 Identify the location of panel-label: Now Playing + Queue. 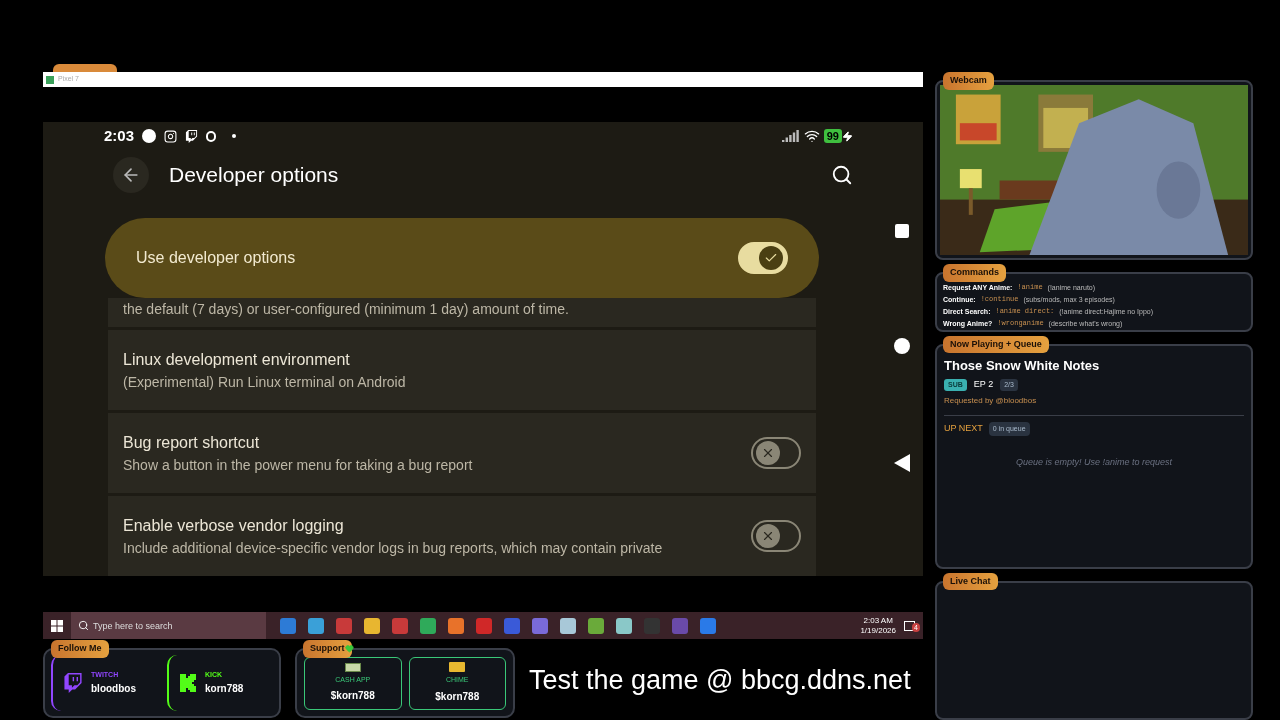
(996, 344).